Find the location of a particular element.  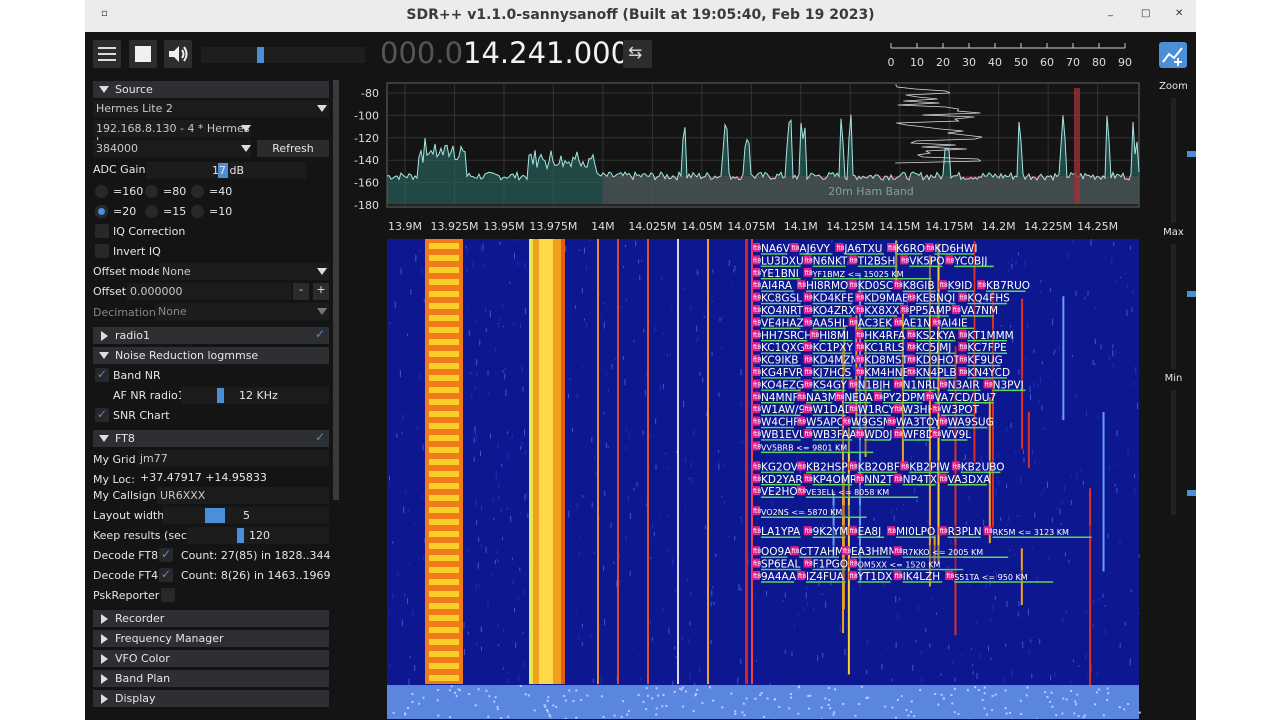

ft8-decode-row: ft8 VE4HAZ ft8 AA5HL ft8 AC3EK ft8 AE1N ft8 AI4IE is located at coordinates (863, 322).